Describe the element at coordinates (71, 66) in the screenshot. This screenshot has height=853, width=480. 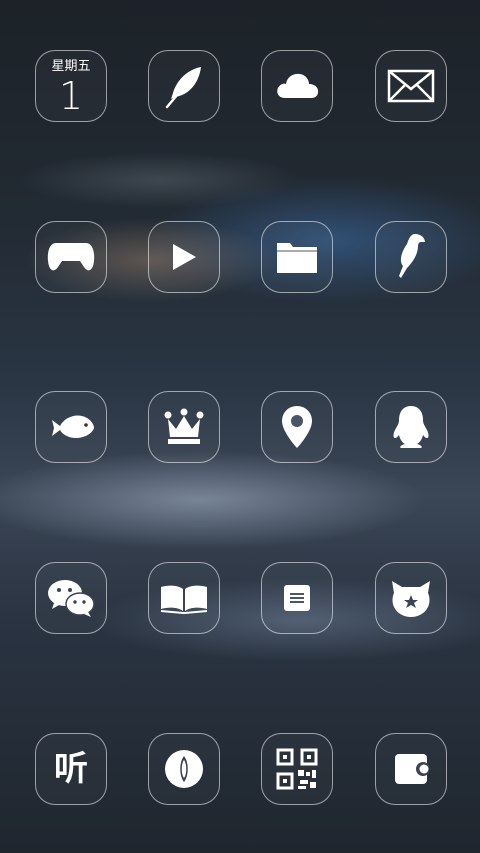
I see `calendar-weekday: 星期五` at that location.